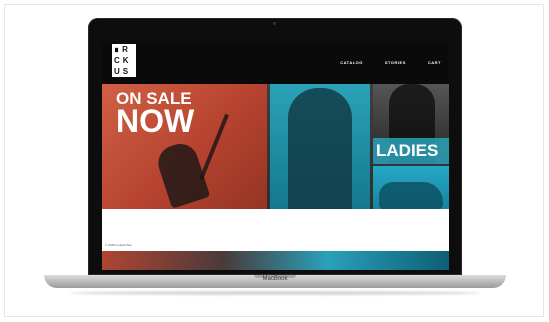 The width and height of the screenshot is (549, 322). I want to click on logo-line-2: CK, so click(123, 60).